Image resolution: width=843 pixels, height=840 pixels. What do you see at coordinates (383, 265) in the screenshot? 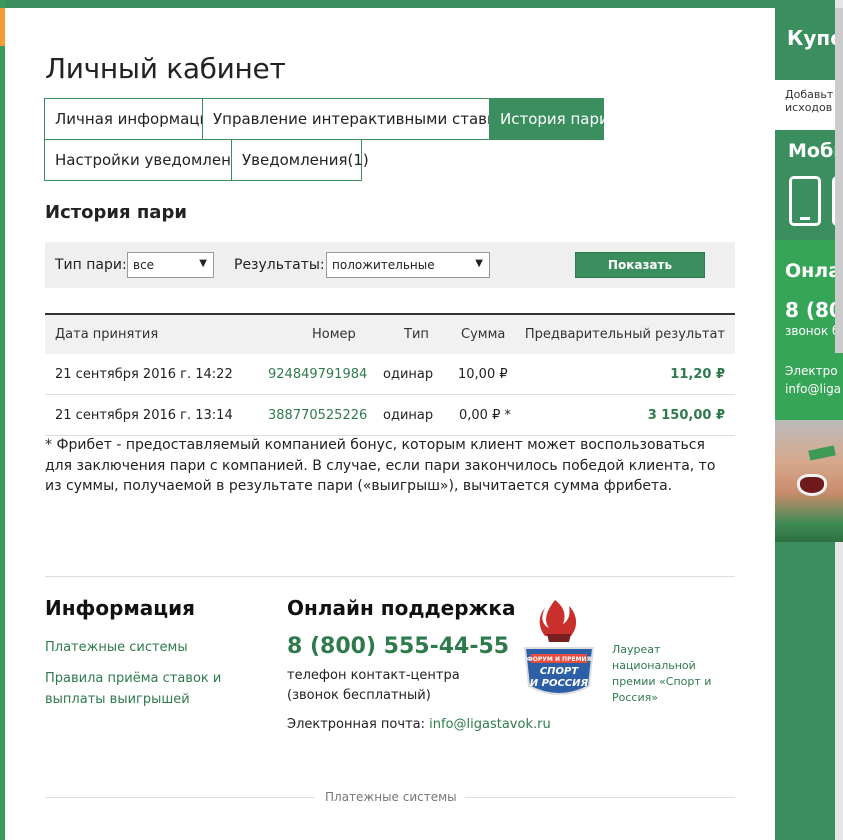
I see `results-value: положительные` at bounding box center [383, 265].